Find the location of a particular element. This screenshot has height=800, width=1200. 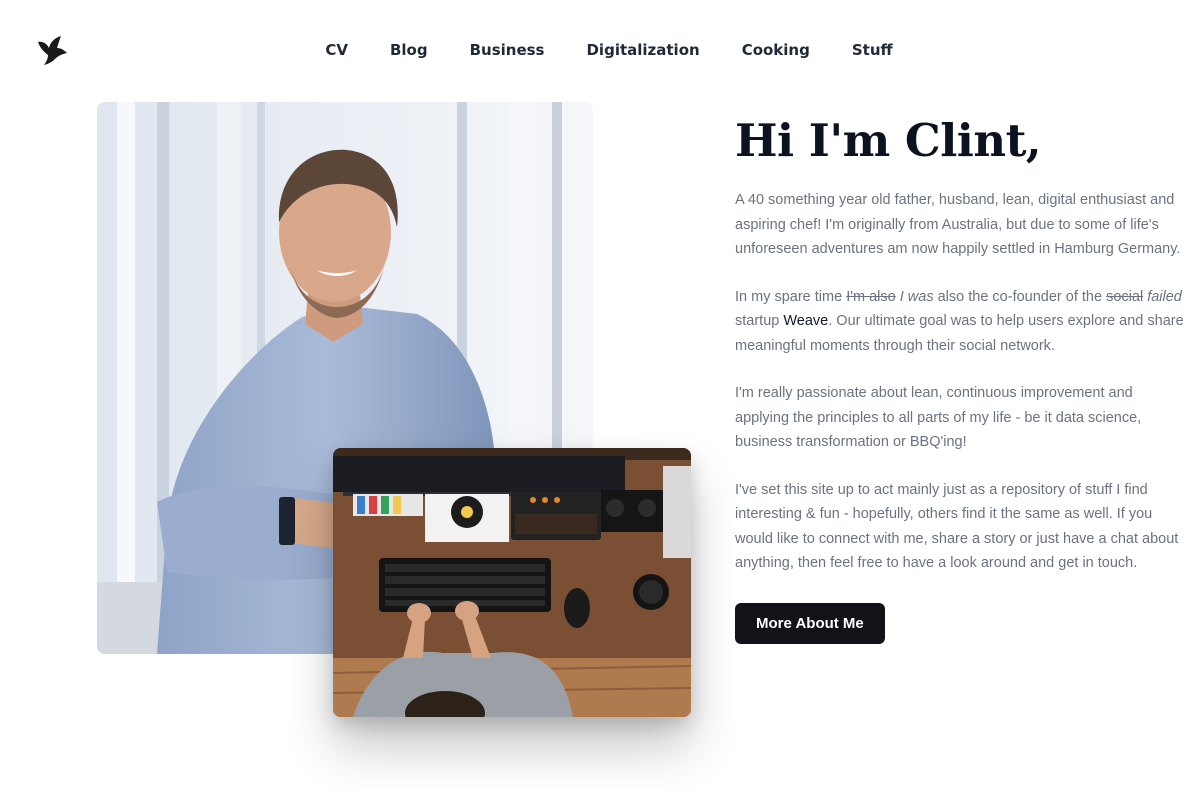

text-fragment: startup is located at coordinates (759, 321).